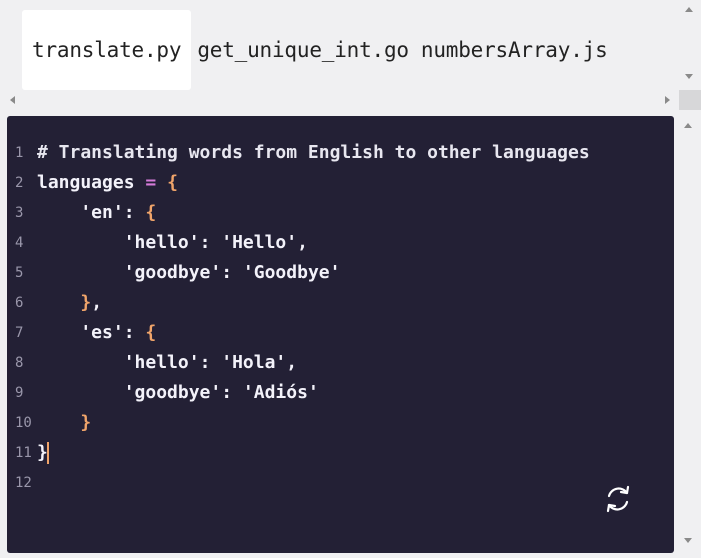 The width and height of the screenshot is (701, 558). What do you see at coordinates (280, 392) in the screenshot?
I see `code-token: 'Adiós'` at bounding box center [280, 392].